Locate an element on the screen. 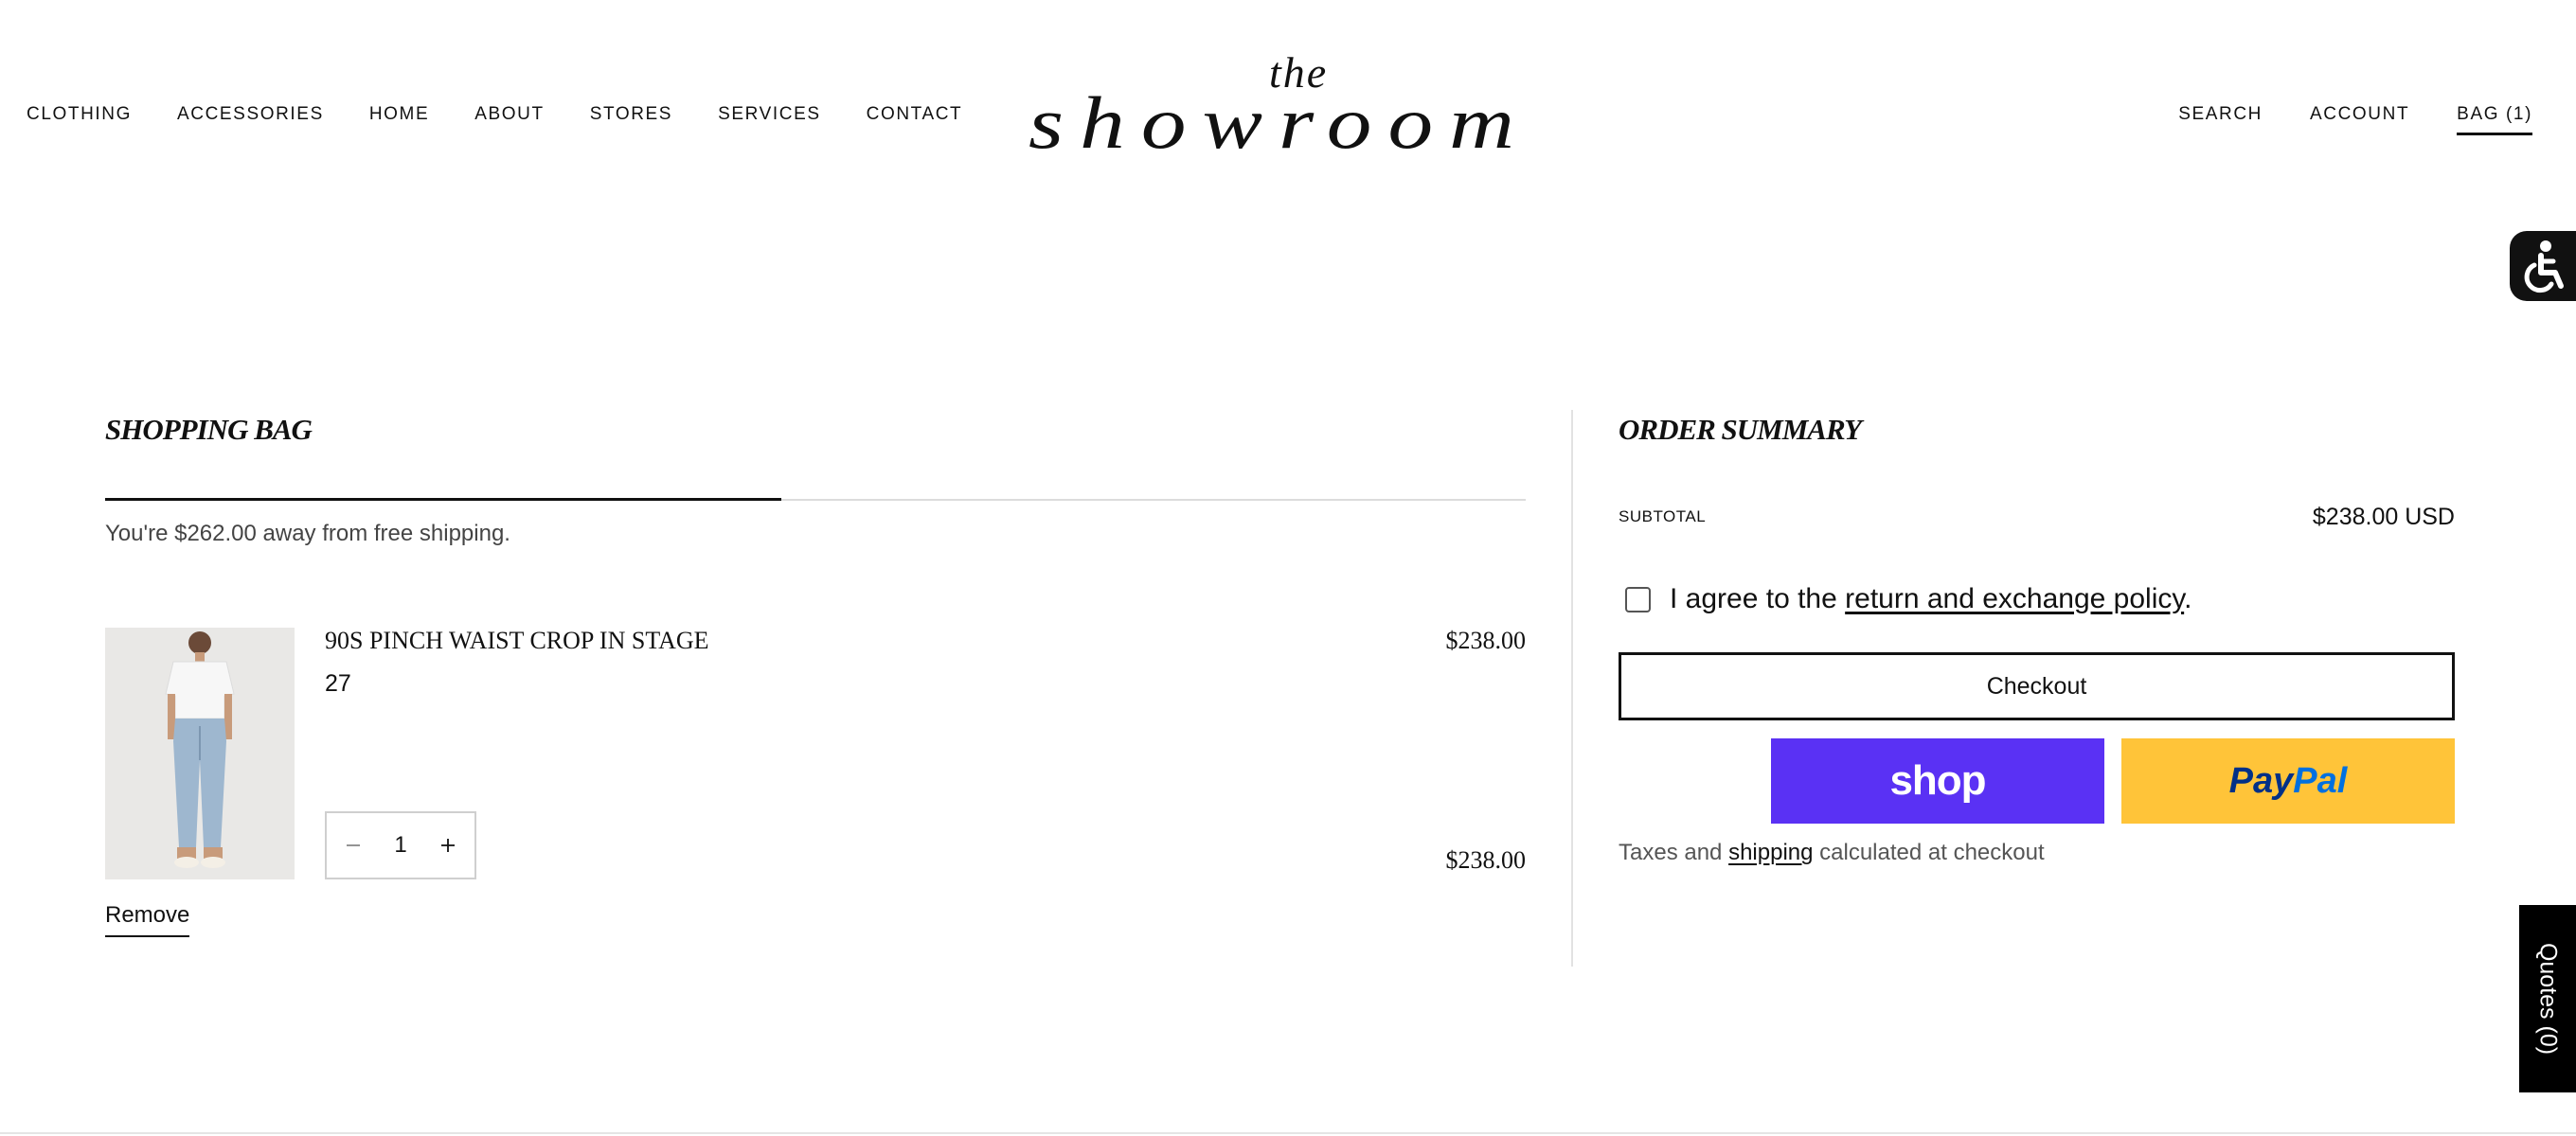 The width and height of the screenshot is (2576, 1136). decrease-quantity-button is located at coordinates (353, 845).